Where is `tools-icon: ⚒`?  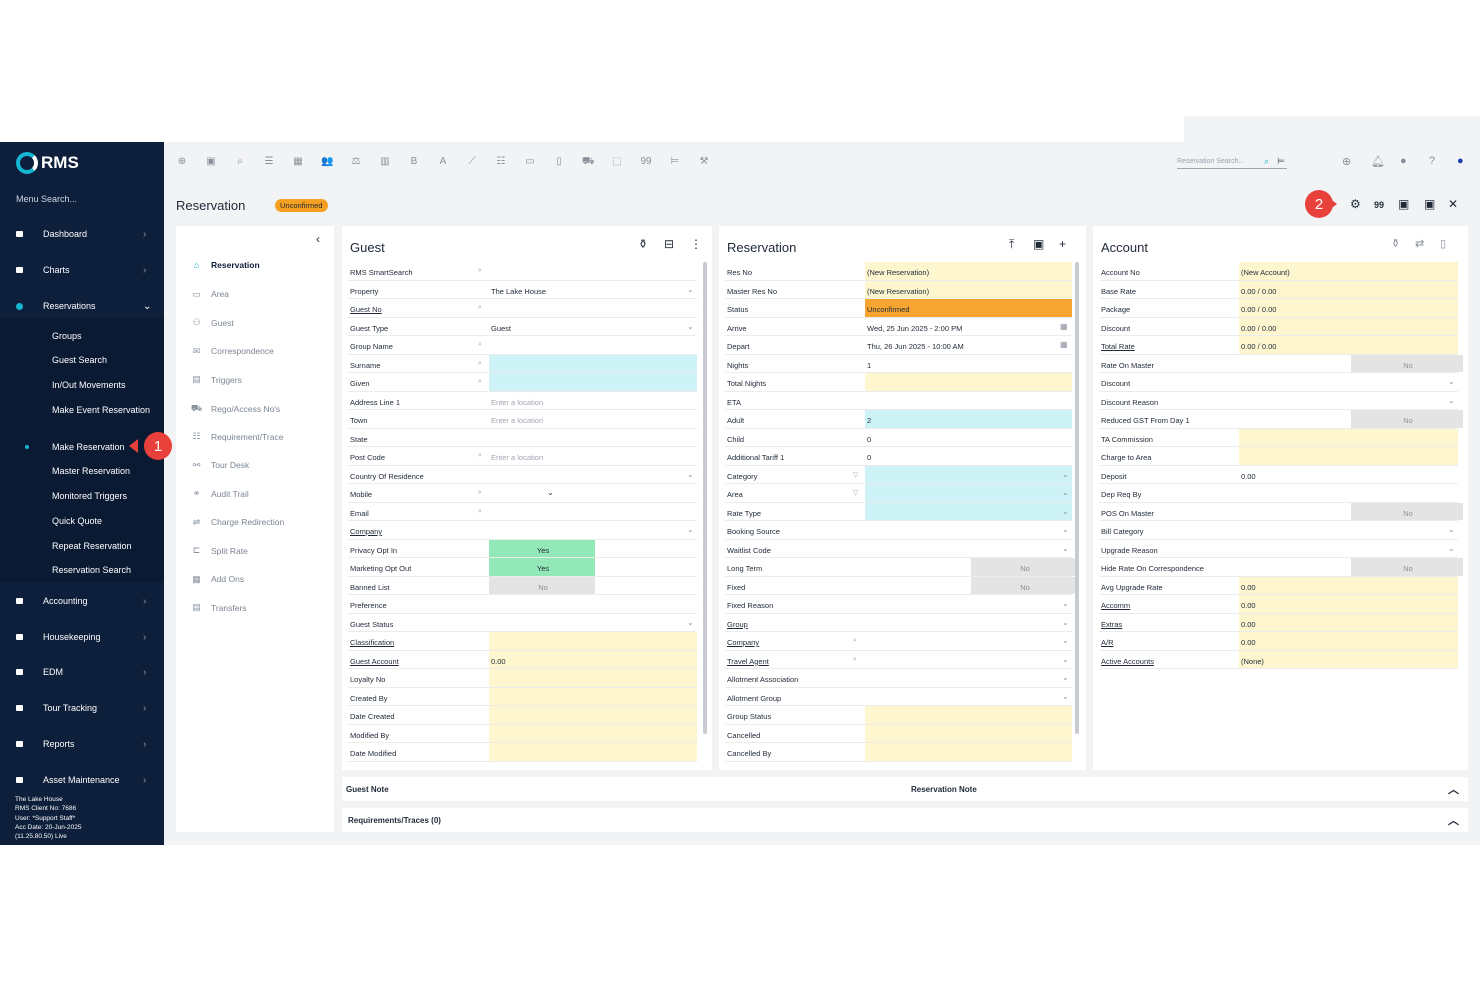 tools-icon: ⚒ is located at coordinates (704, 161).